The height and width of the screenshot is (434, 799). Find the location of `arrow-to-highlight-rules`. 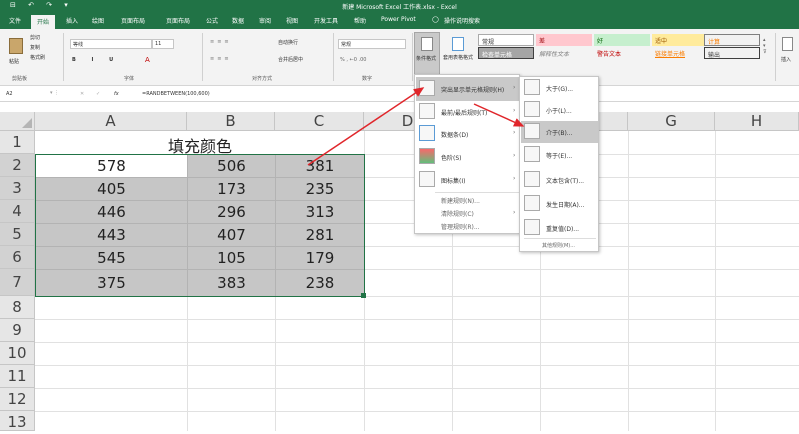

arrow-to-highlight-rules is located at coordinates (366, 126).